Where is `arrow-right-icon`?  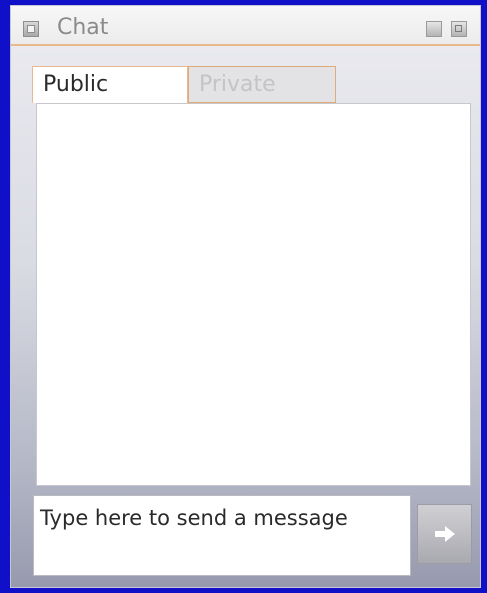
arrow-right-icon is located at coordinates (444, 534).